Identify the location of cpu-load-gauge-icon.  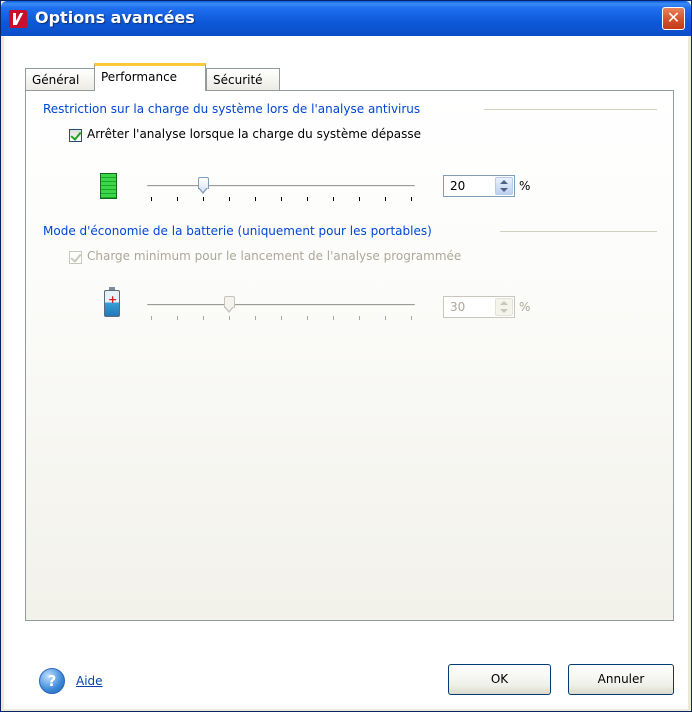
(108, 186).